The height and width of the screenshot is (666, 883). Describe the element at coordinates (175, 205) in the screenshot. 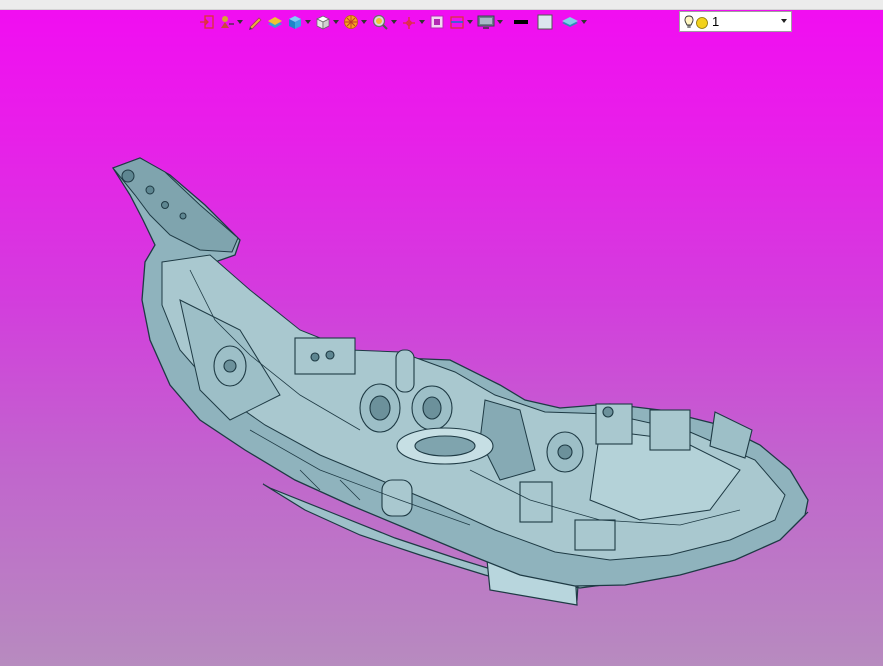

I see `mounting-bracket-top` at that location.